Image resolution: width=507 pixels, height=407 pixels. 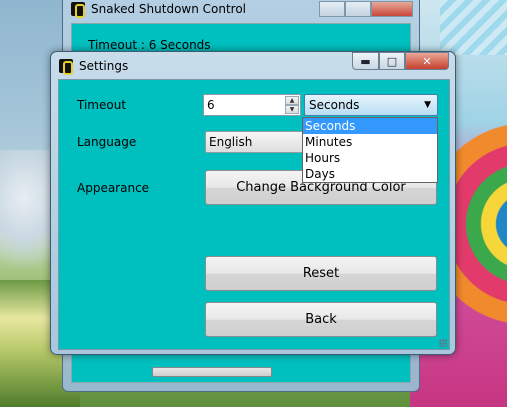 What do you see at coordinates (473, 27) in the screenshot?
I see `desktop-wallpaper-stripes` at bounding box center [473, 27].